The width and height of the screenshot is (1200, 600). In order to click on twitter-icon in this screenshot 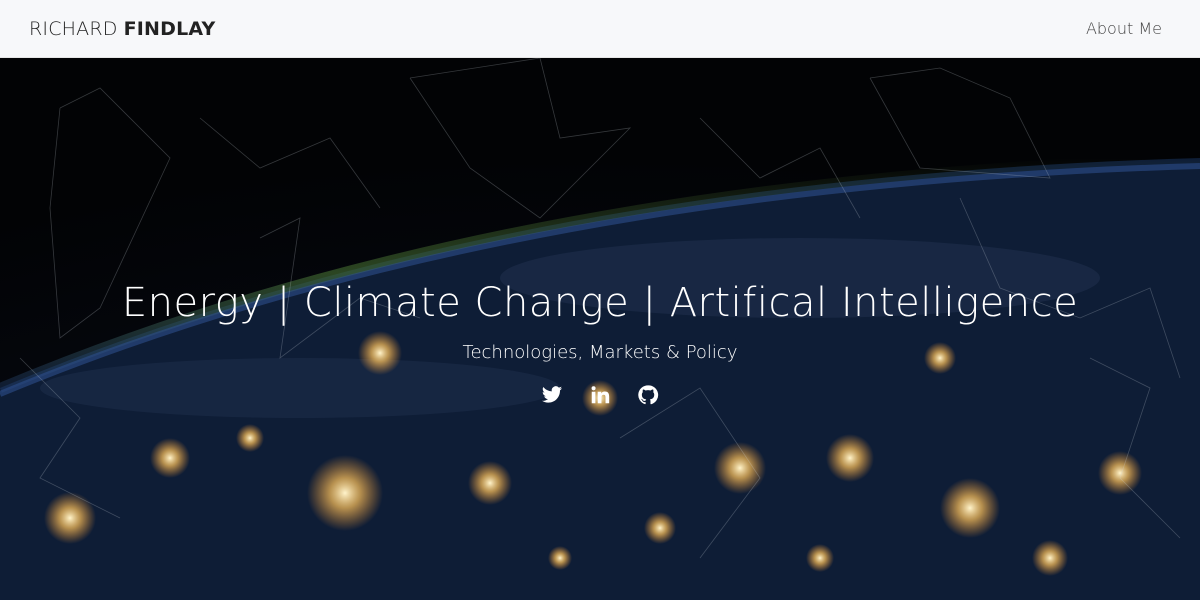, I will do `click(552, 394)`.